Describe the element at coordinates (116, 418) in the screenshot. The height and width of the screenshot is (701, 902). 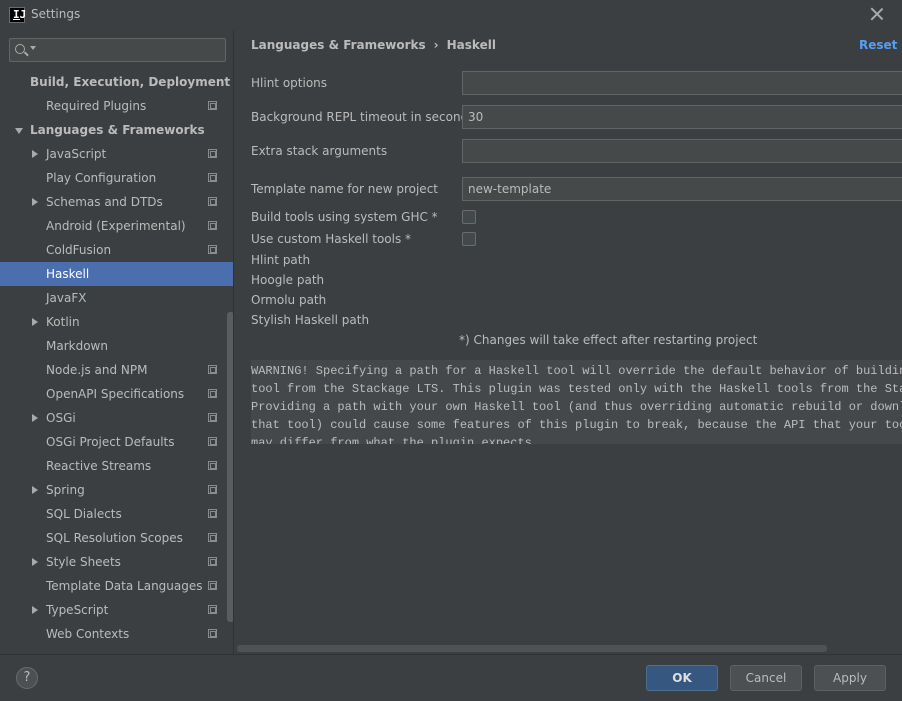
I see `sidebar-item: OSGi` at that location.